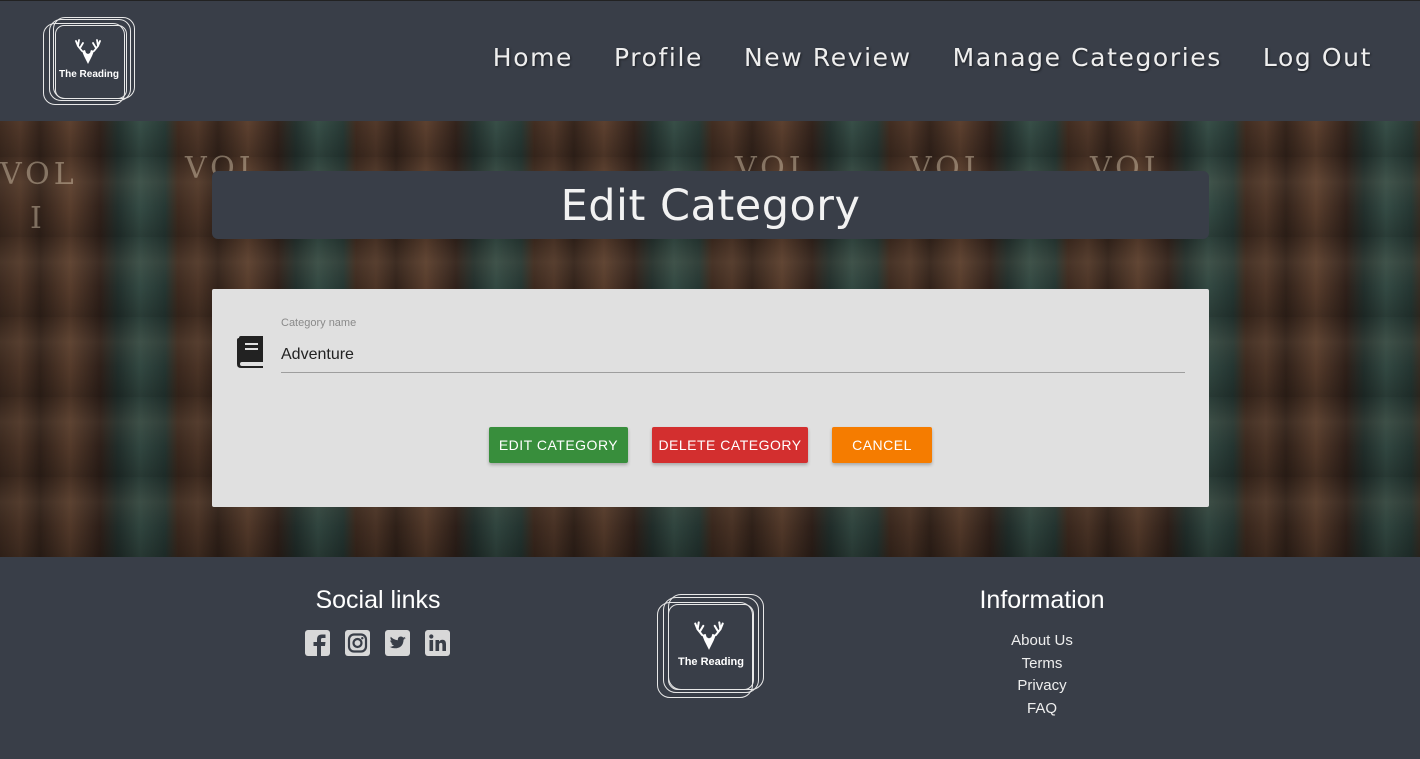 This screenshot has height=759, width=1420. Describe the element at coordinates (377, 643) in the screenshot. I see `social-icons` at that location.